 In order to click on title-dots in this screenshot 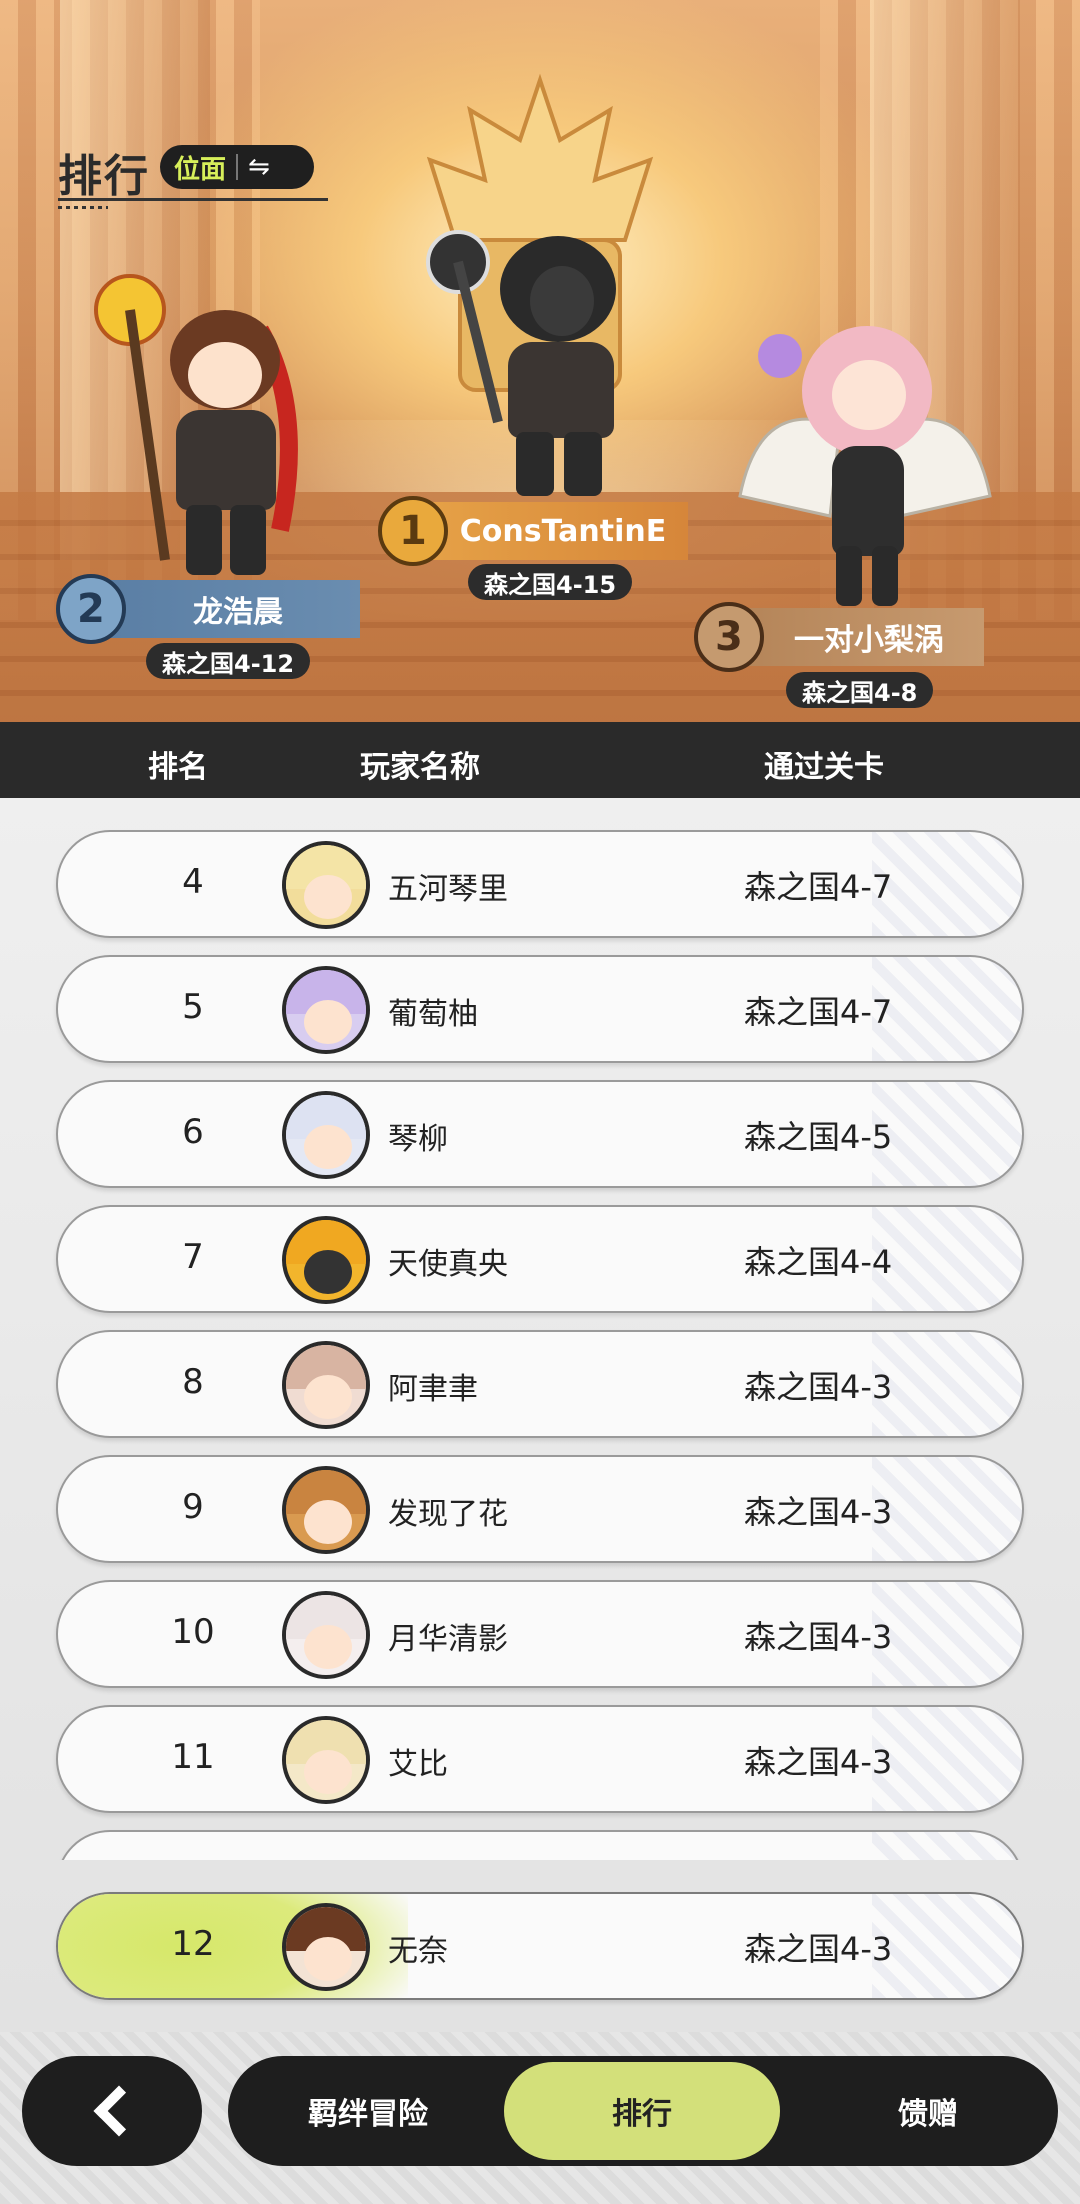, I will do `click(83, 207)`.